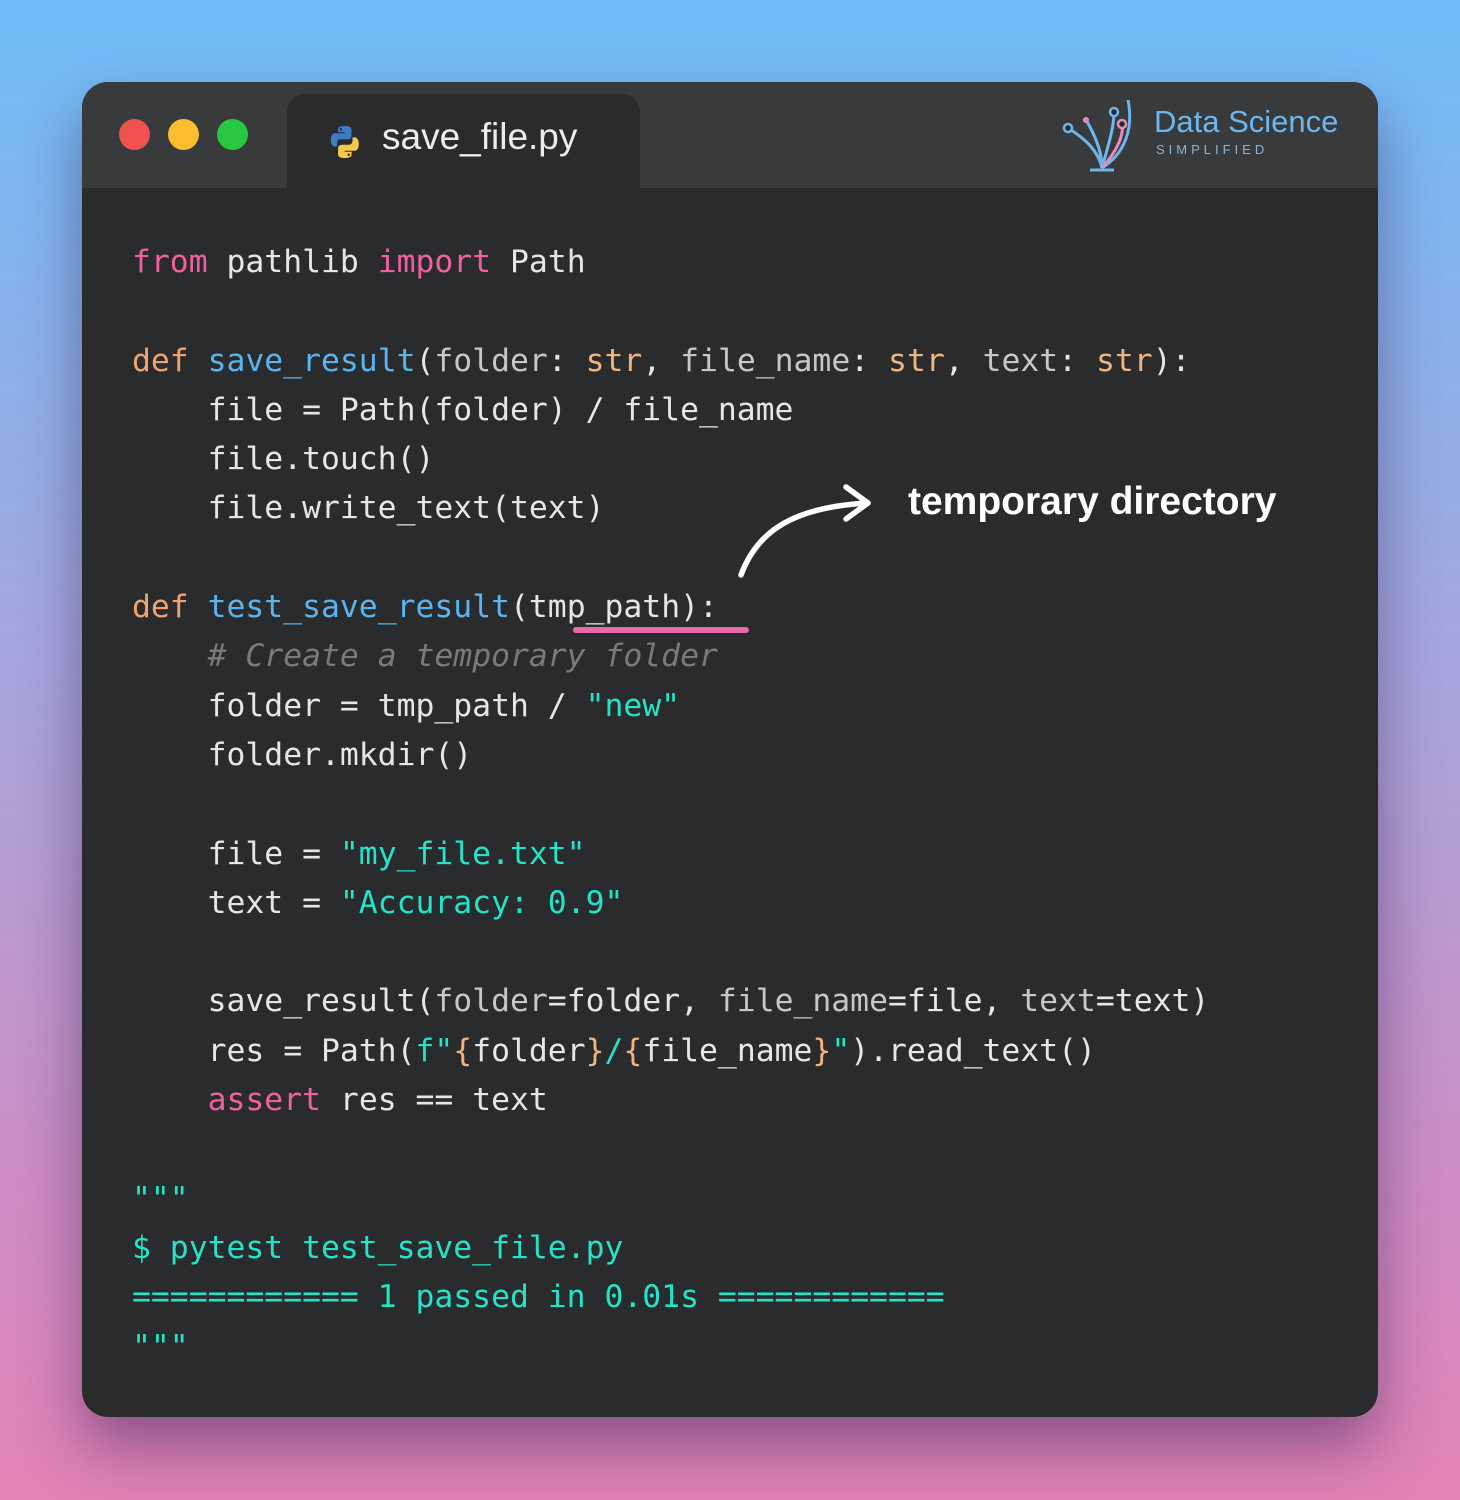 Image resolution: width=1460 pixels, height=1500 pixels. I want to click on code-token-plain: file.write_text(text), so click(368, 508).